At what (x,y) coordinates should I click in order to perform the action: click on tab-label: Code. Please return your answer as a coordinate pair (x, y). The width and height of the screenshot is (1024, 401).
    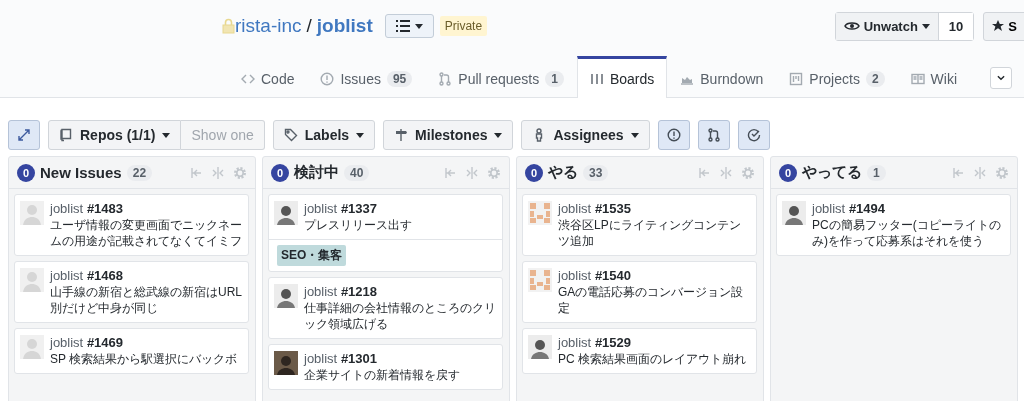
    Looking at the image, I should click on (278, 79).